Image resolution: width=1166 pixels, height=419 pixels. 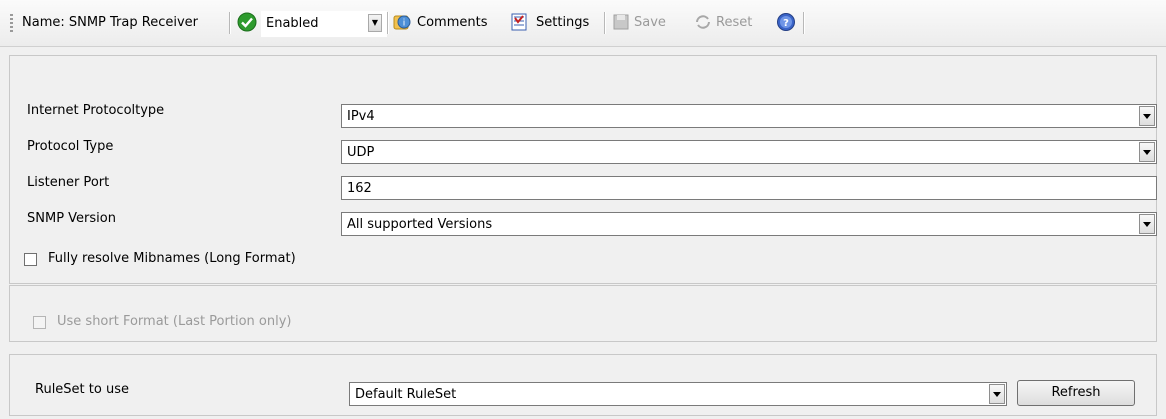 I want to click on save-button: Save, so click(x=650, y=22).